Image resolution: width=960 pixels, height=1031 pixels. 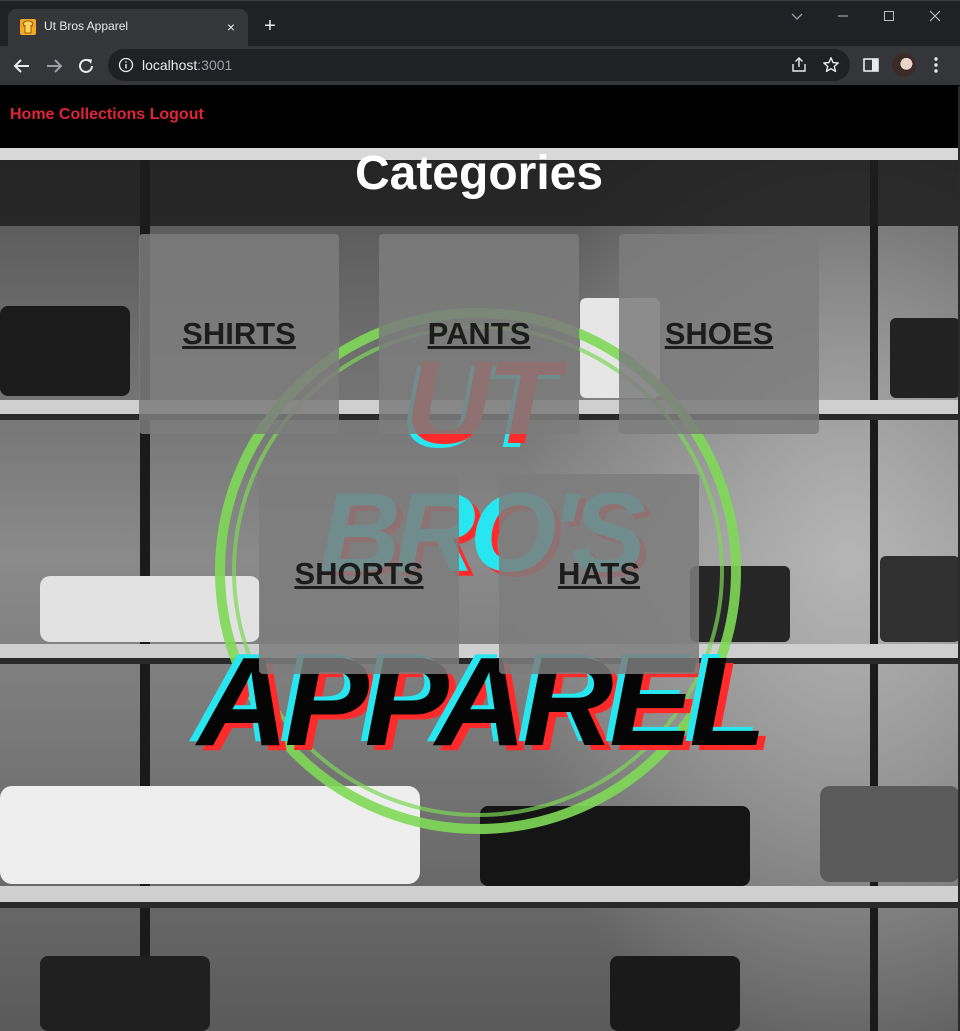 What do you see at coordinates (126, 65) in the screenshot?
I see `info-icon` at bounding box center [126, 65].